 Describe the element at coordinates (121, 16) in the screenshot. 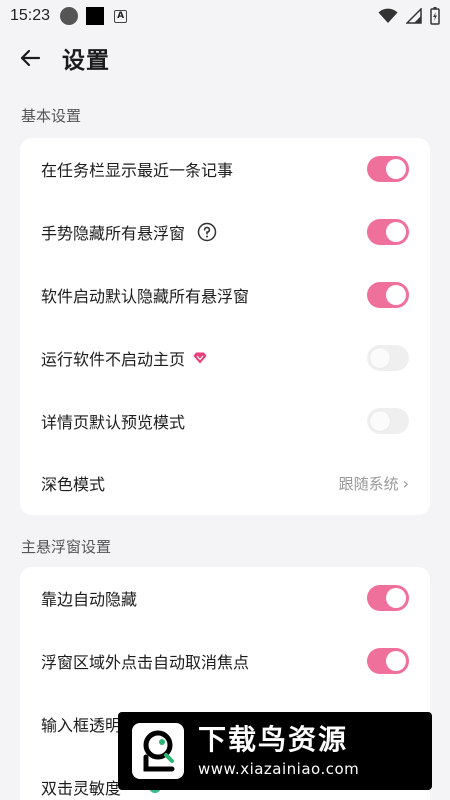

I see `notification-a-icon: A` at that location.